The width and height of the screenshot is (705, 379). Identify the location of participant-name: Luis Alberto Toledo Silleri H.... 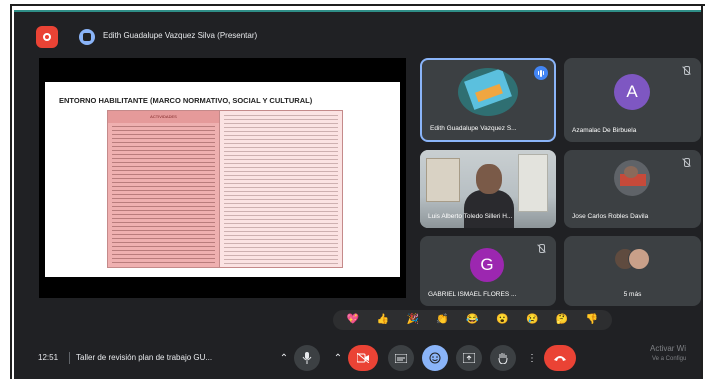
(470, 216).